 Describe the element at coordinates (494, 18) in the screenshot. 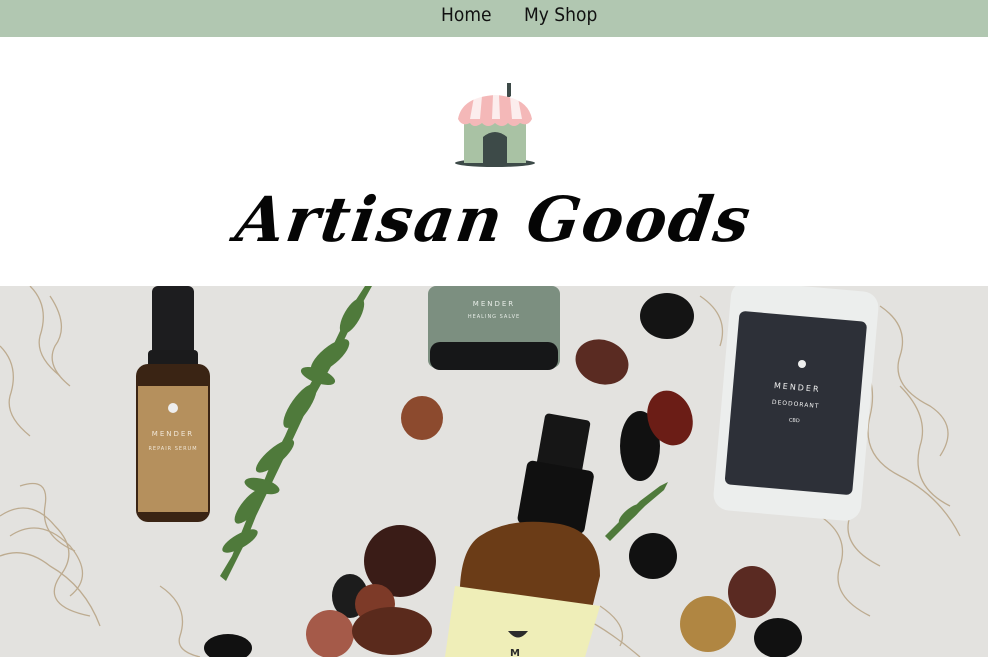

I see `top-navbar: Home My Shop` at that location.